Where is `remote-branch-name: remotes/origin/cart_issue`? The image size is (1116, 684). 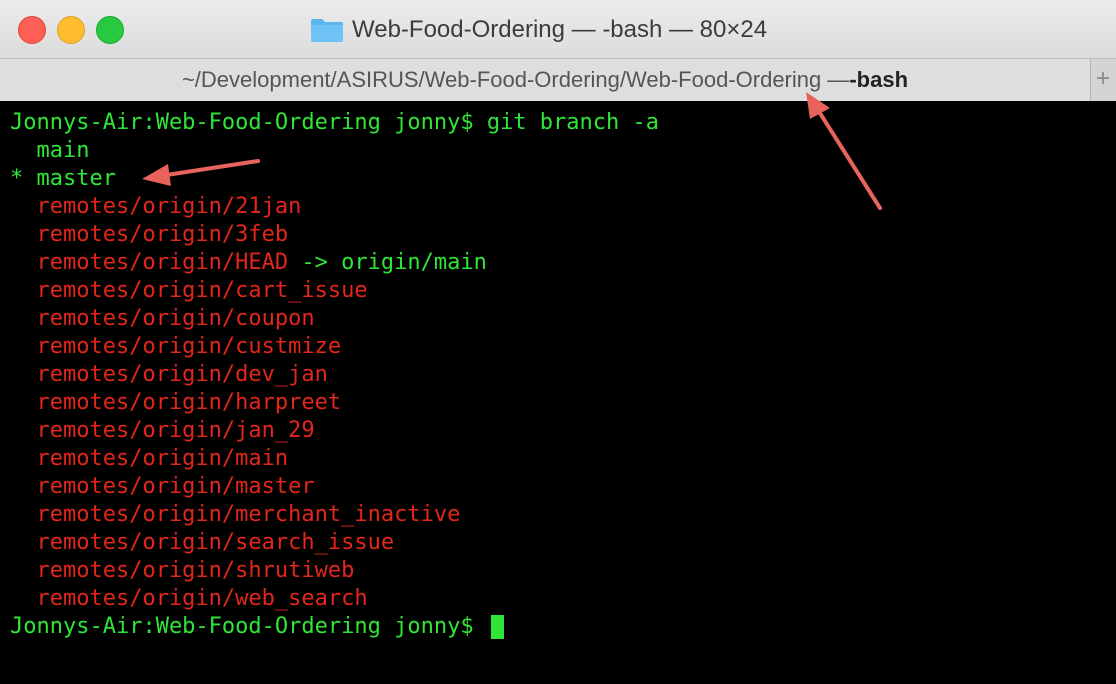
remote-branch-name: remotes/origin/cart_issue is located at coordinates (189, 290).